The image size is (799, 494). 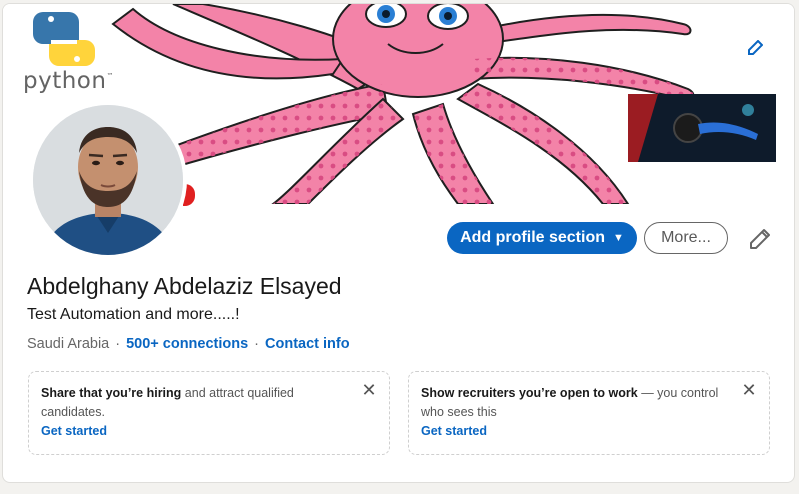 I want to click on edit-intro-button, so click(x=760, y=239).